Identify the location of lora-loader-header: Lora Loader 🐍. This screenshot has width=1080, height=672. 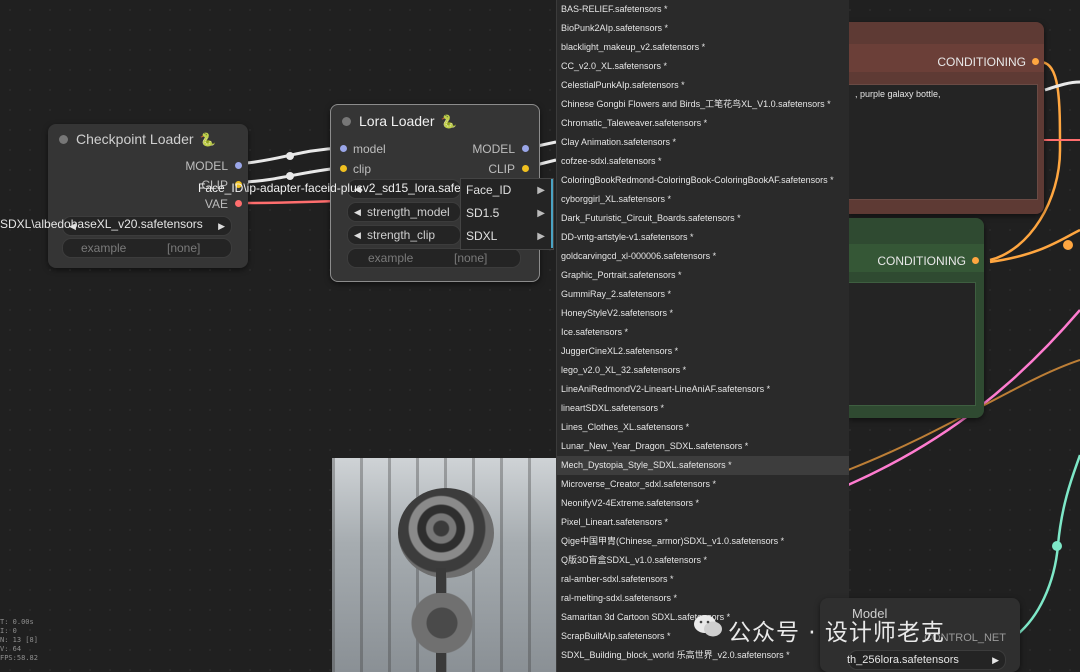
(435, 121).